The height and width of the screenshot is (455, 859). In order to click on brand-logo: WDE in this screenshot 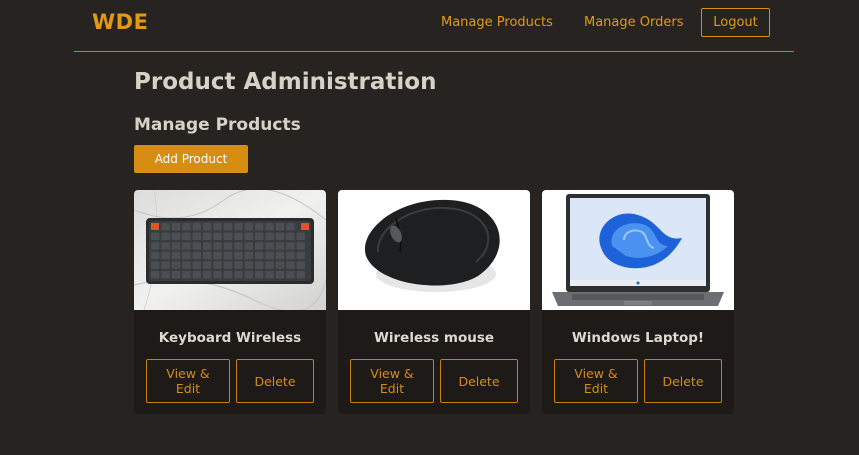, I will do `click(120, 22)`.